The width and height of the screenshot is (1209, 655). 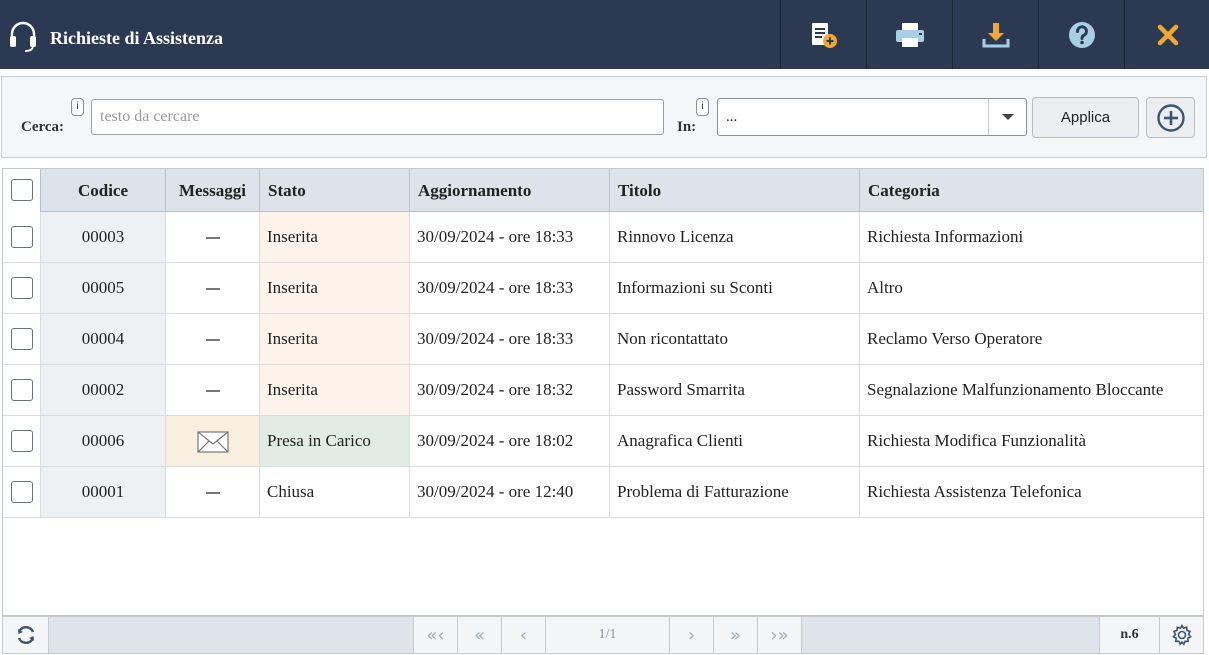 I want to click on cell-codice: 00005, so click(x=103, y=288).